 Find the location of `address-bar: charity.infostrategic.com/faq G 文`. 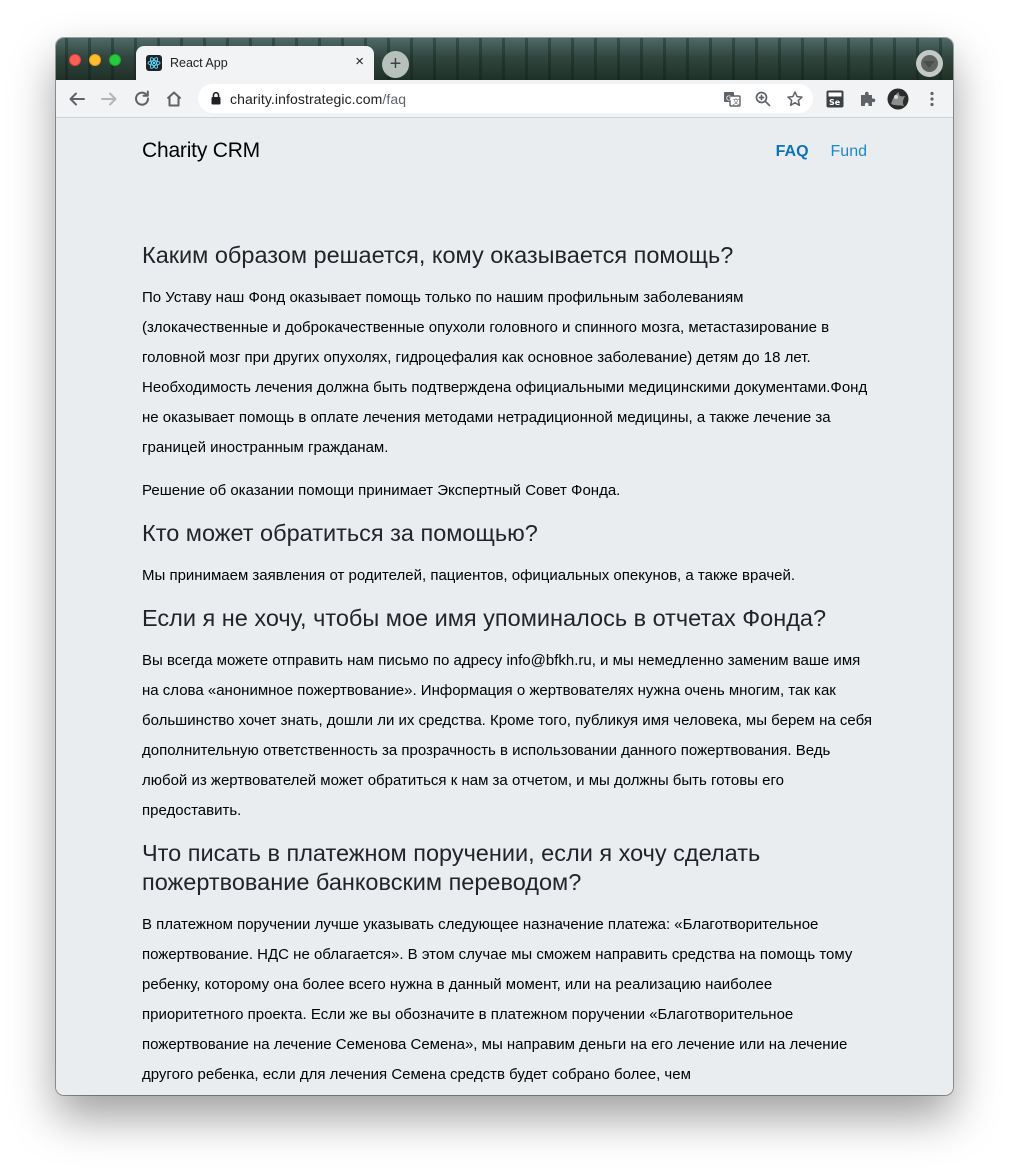

address-bar: charity.infostrategic.com/faq G 文 is located at coordinates (505, 98).